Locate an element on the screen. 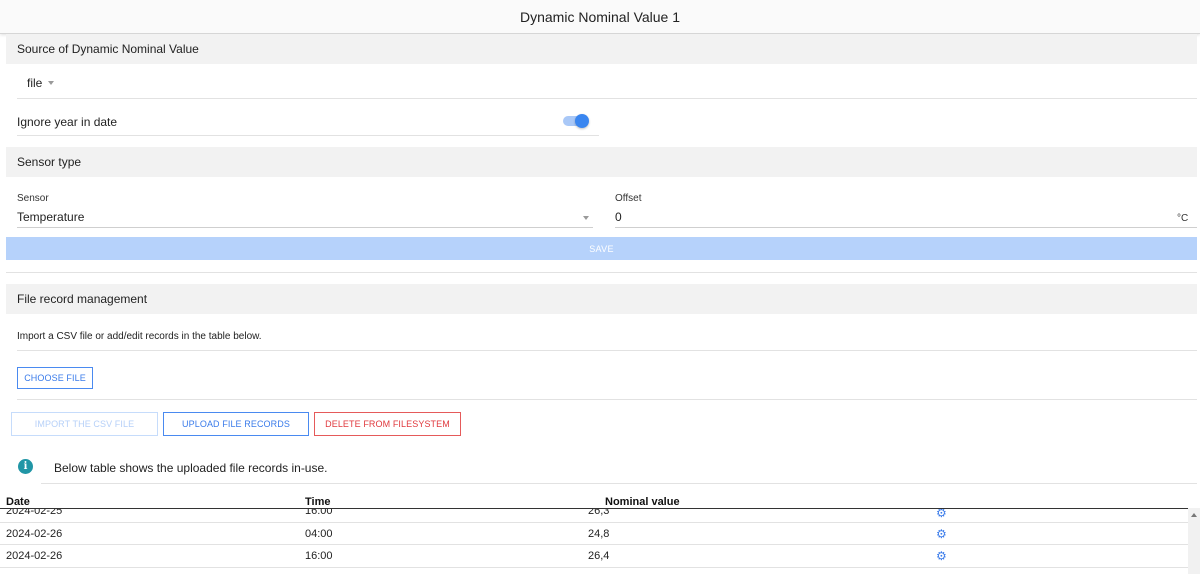 Image resolution: width=1200 pixels, height=574 pixels. upload-file-records-label: UPLOAD FILE RECORDS is located at coordinates (236, 424).